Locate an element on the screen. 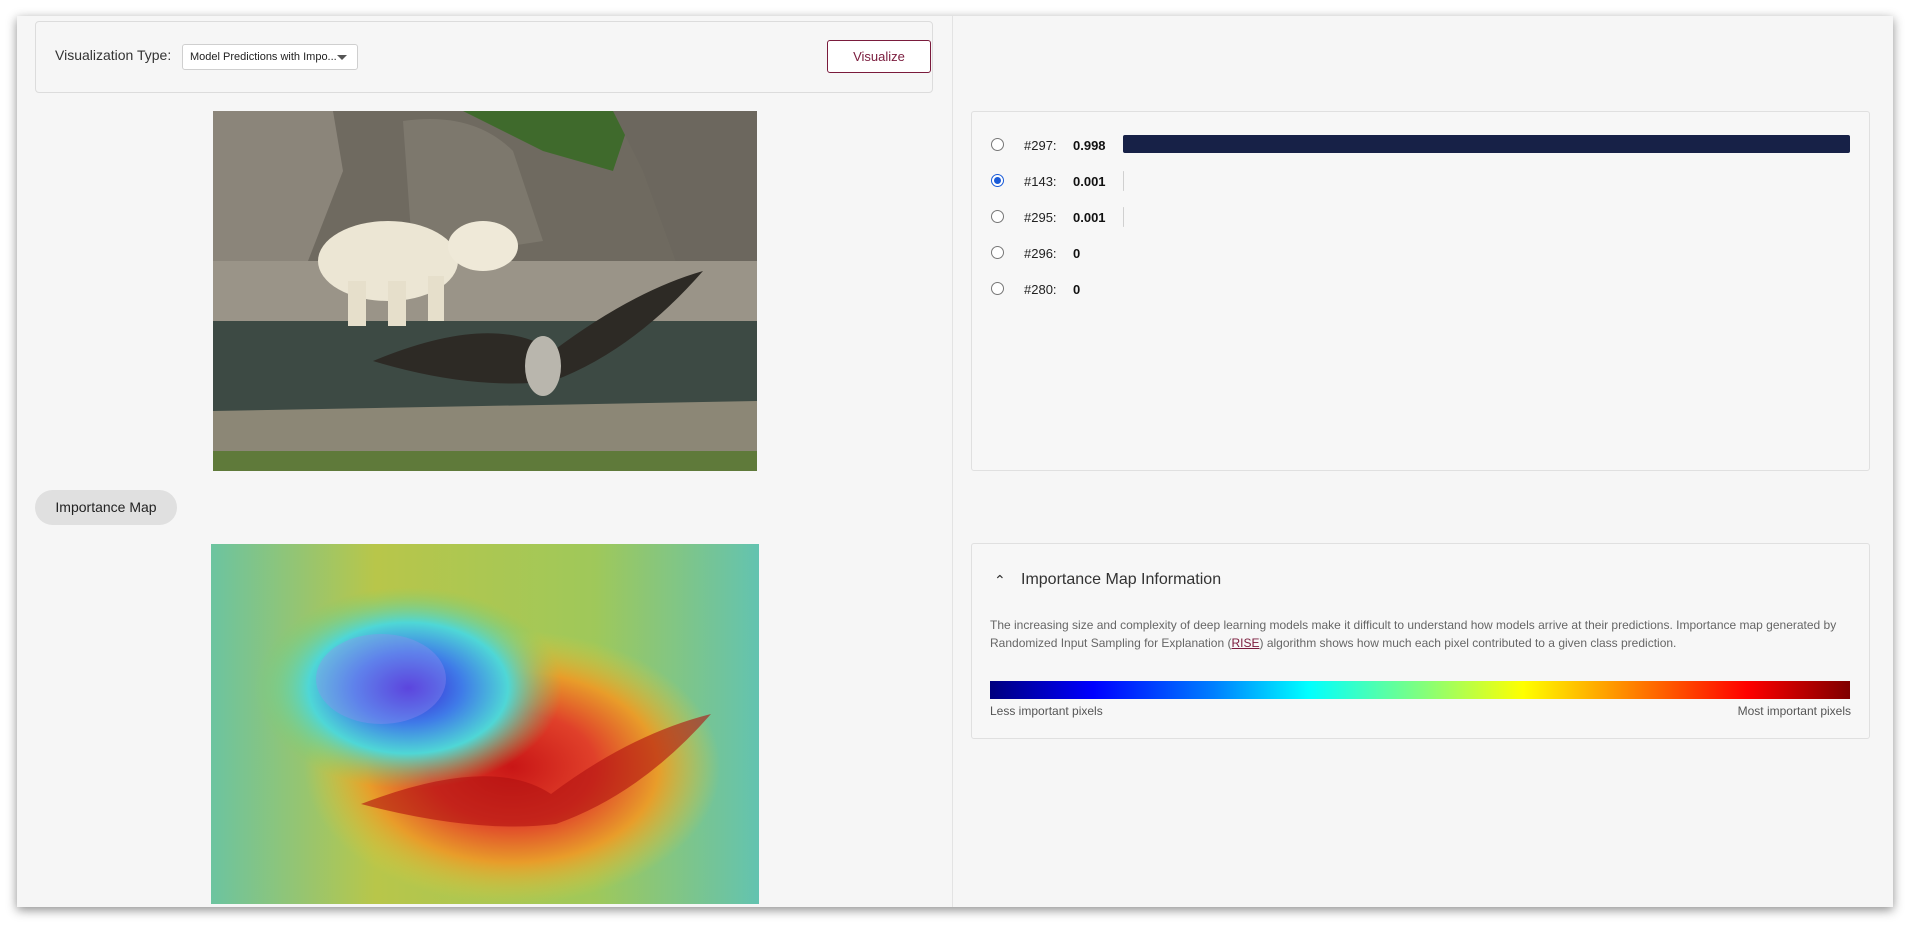 This screenshot has height=932, width=1919. colorbar-high-label: Most important pixels is located at coordinates (1794, 711).